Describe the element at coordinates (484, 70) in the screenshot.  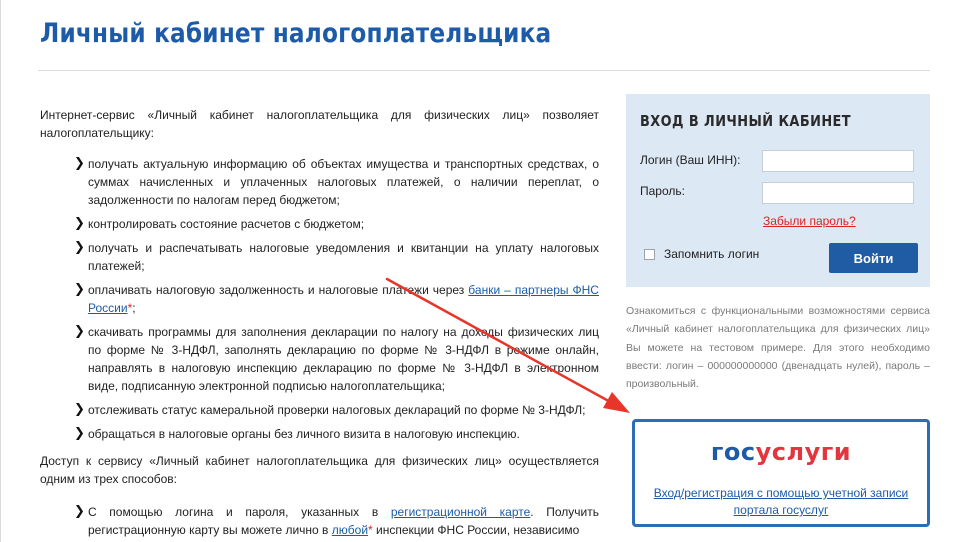
I see `title-divider` at that location.